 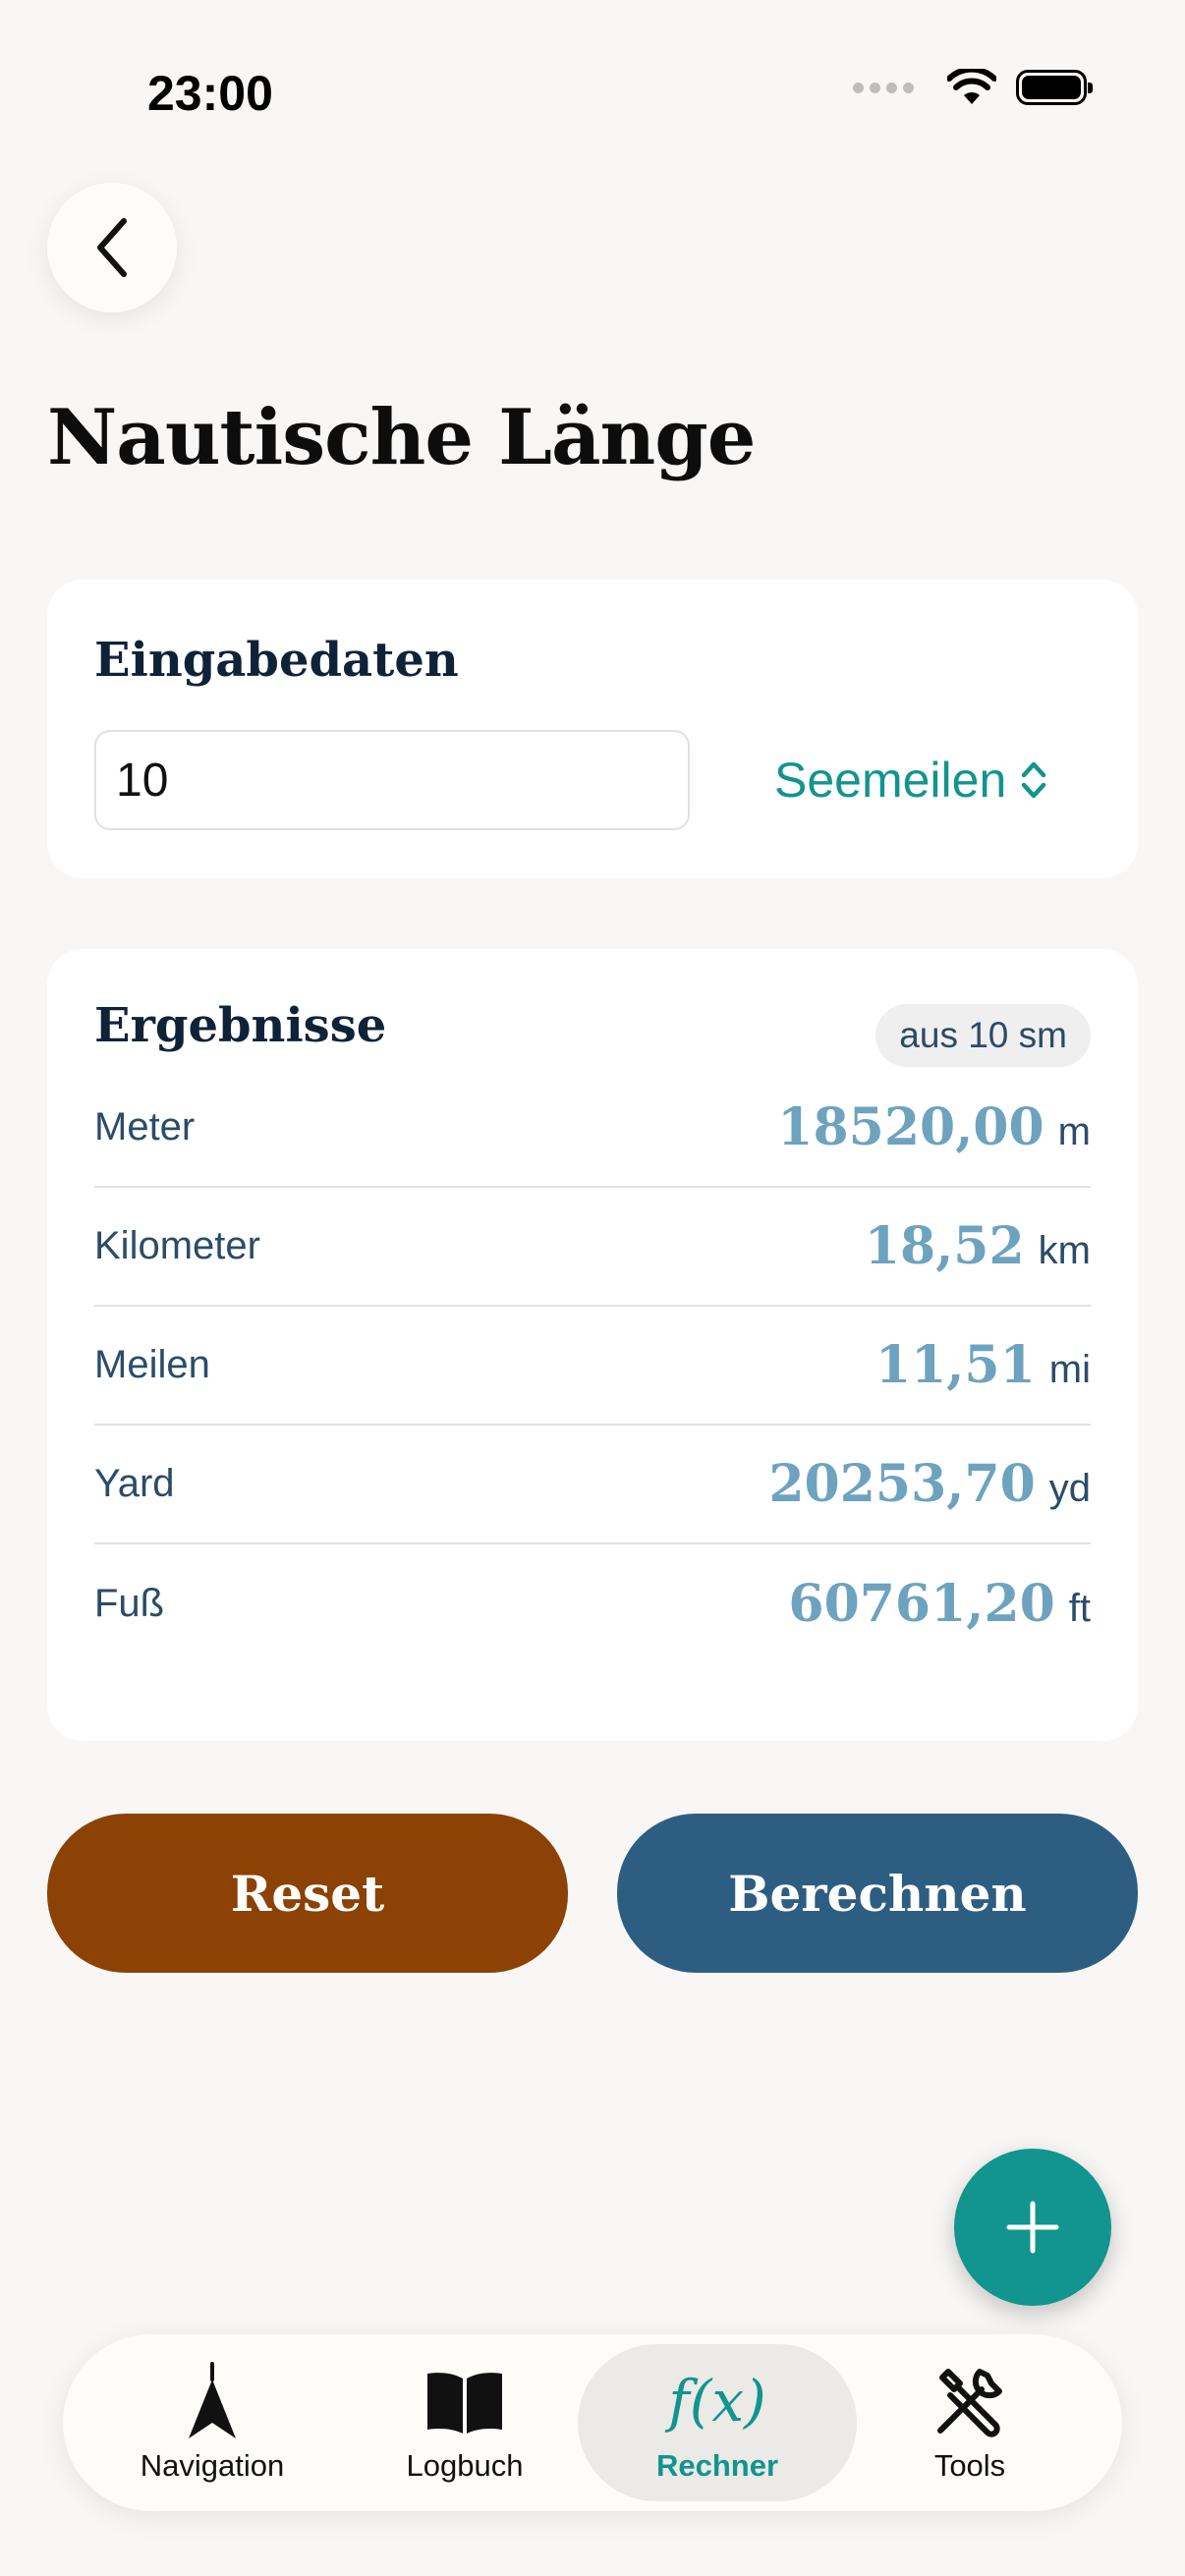 What do you see at coordinates (392, 780) in the screenshot?
I see `value-input` at bounding box center [392, 780].